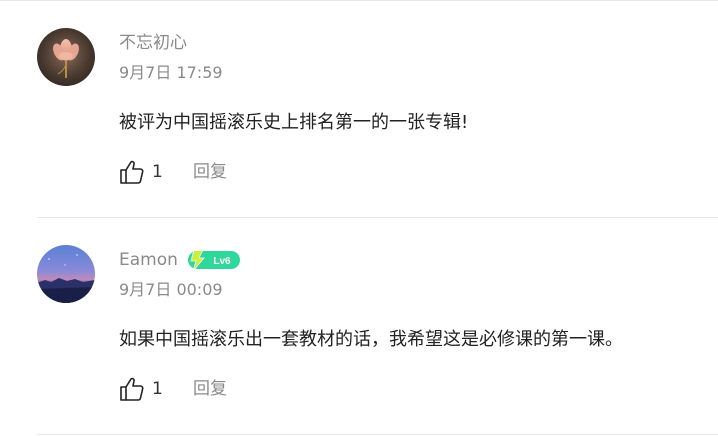 The width and height of the screenshot is (718, 436). I want to click on level-badge: Lv6, so click(214, 260).